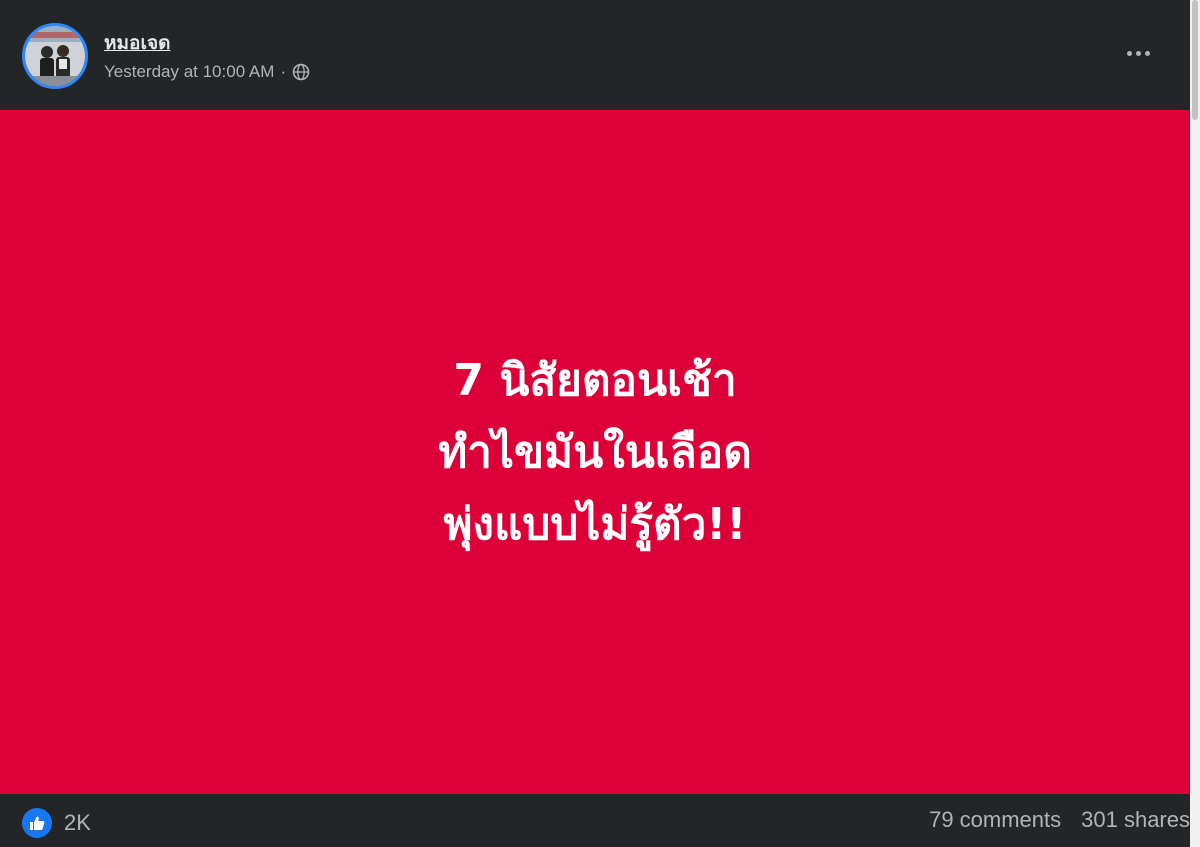 The width and height of the screenshot is (1200, 847). I want to click on avatar-photo, so click(55, 56).